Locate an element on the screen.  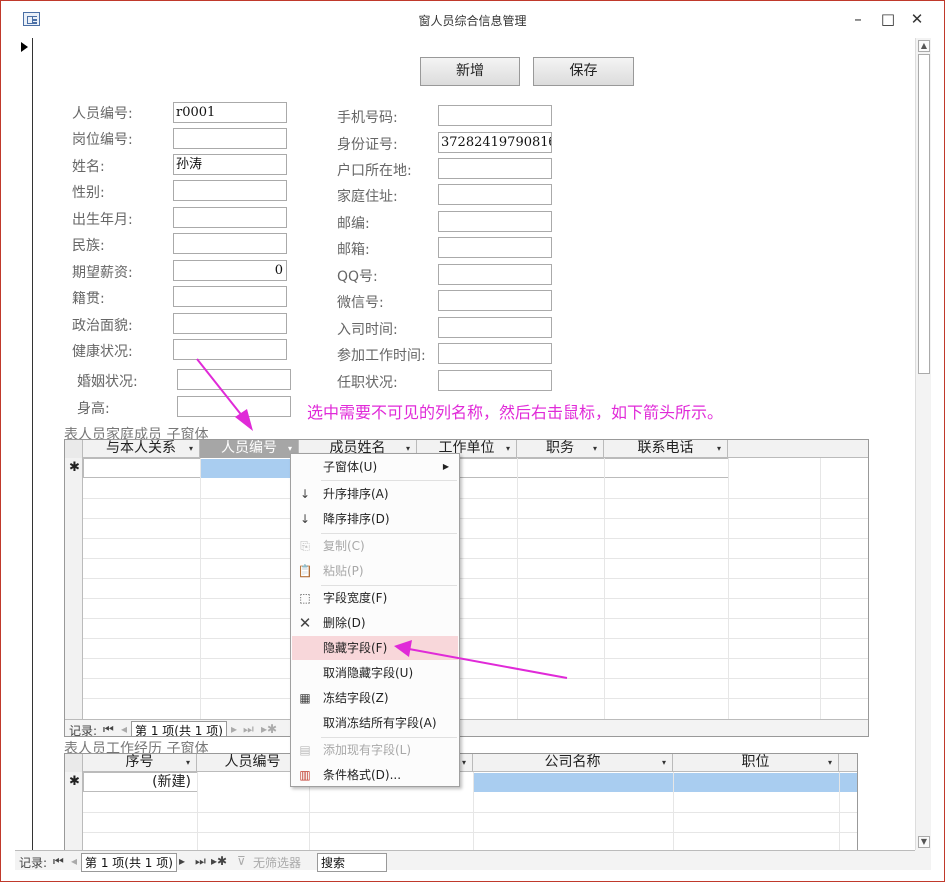
family-col-relation: 与本人关系 ▾ is located at coordinates (141, 449).